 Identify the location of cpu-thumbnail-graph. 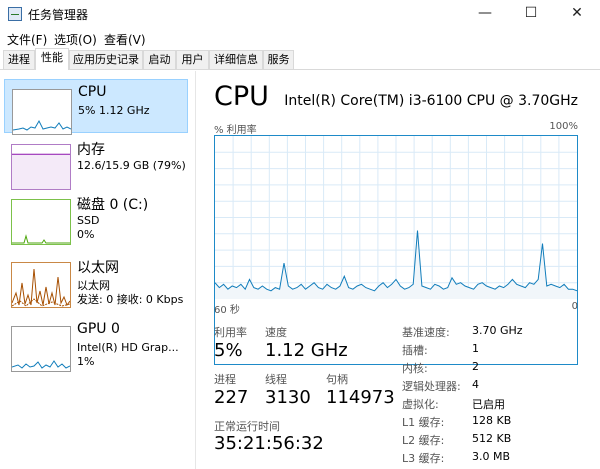
(42, 112).